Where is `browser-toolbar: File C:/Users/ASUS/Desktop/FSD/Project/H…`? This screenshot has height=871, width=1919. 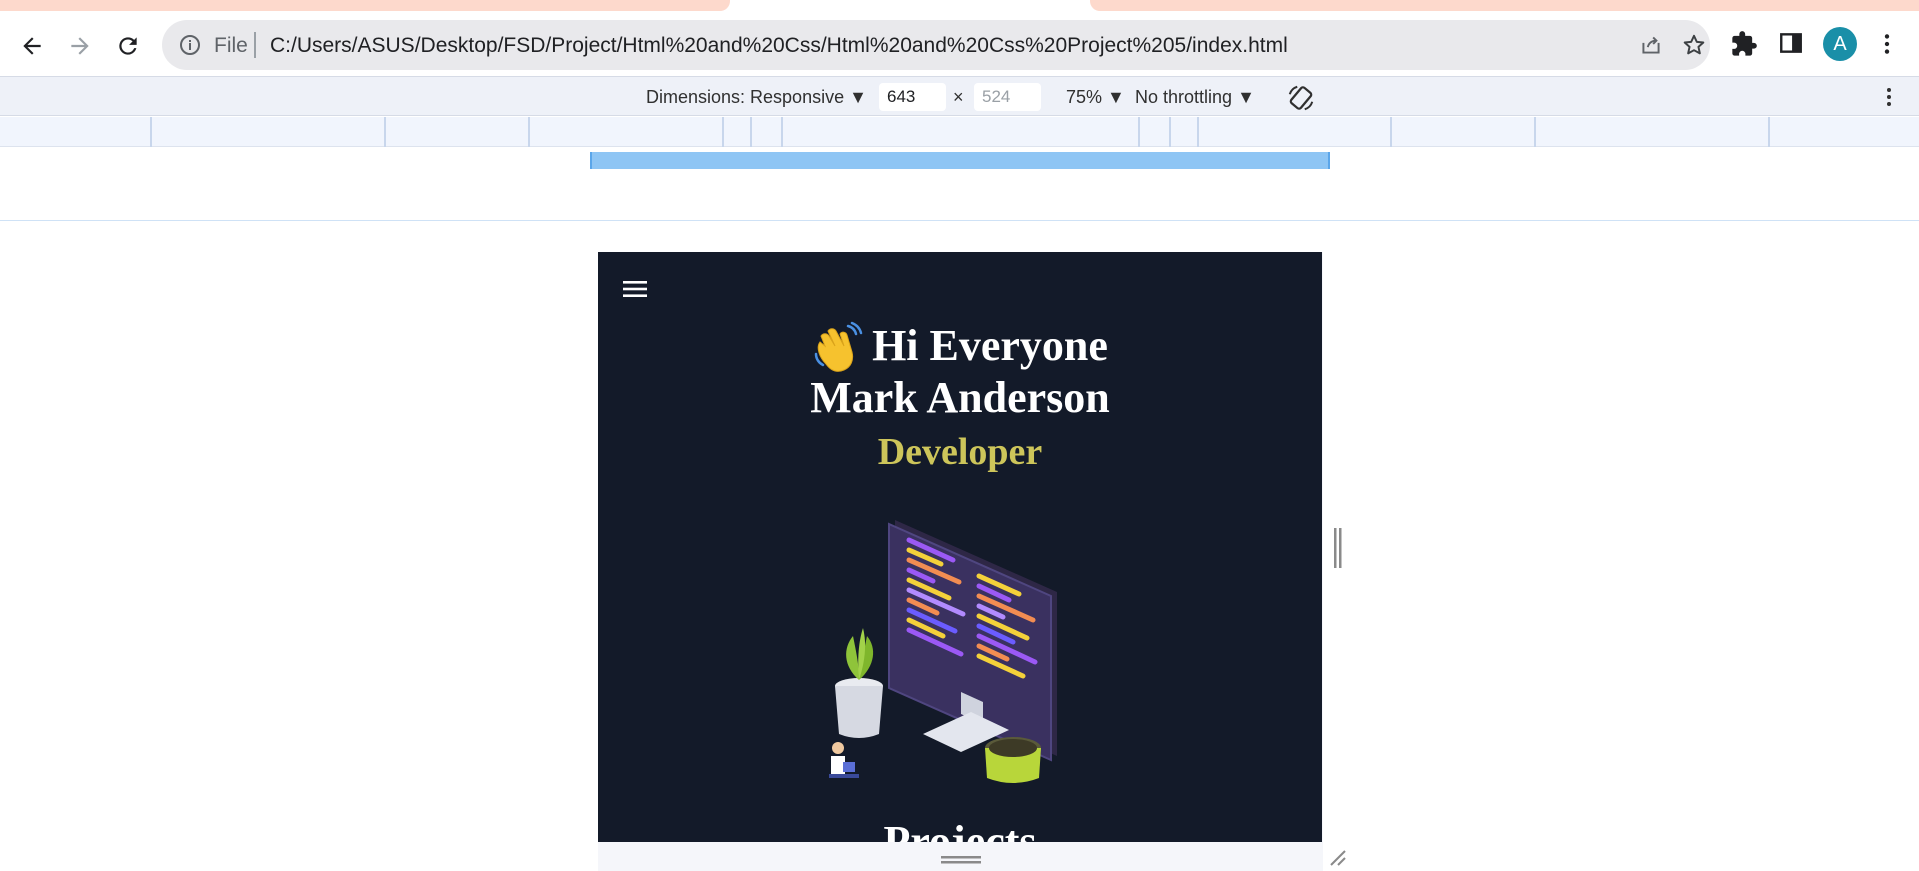
browser-toolbar: File C:/Users/ASUS/Desktop/FSD/Project/H… is located at coordinates (959, 44).